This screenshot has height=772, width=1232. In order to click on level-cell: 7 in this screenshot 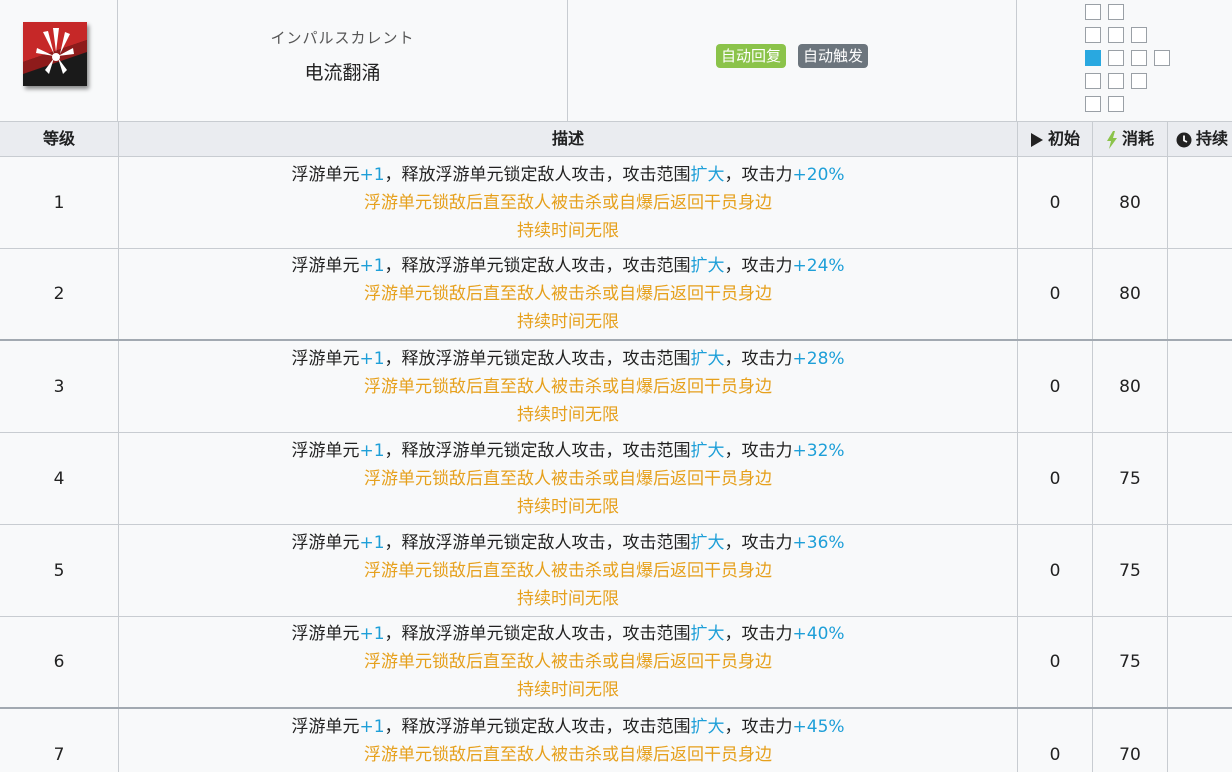, I will do `click(59, 754)`.